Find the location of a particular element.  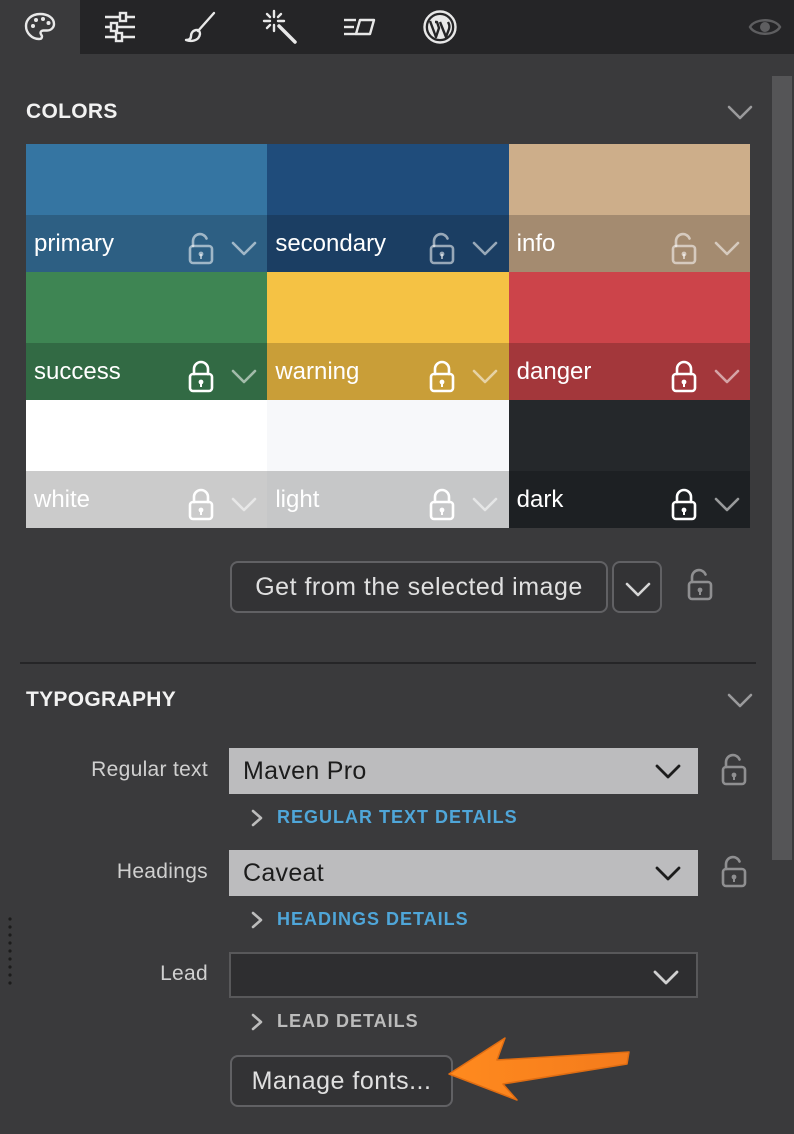

magic-wand-icon is located at coordinates (279, 26).